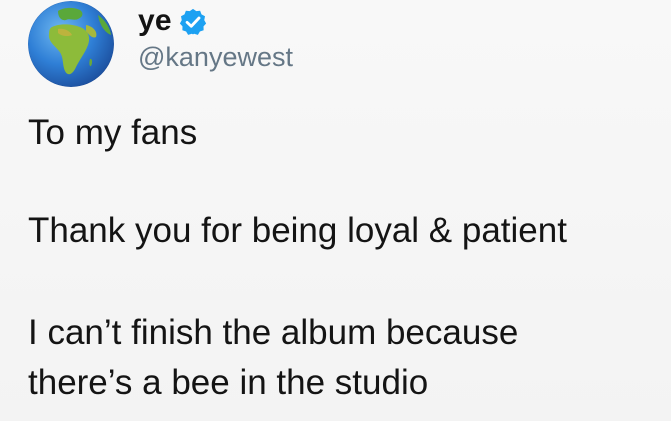 This screenshot has height=421, width=671. I want to click on tweet-line: I can’t finish the album because, so click(273, 332).